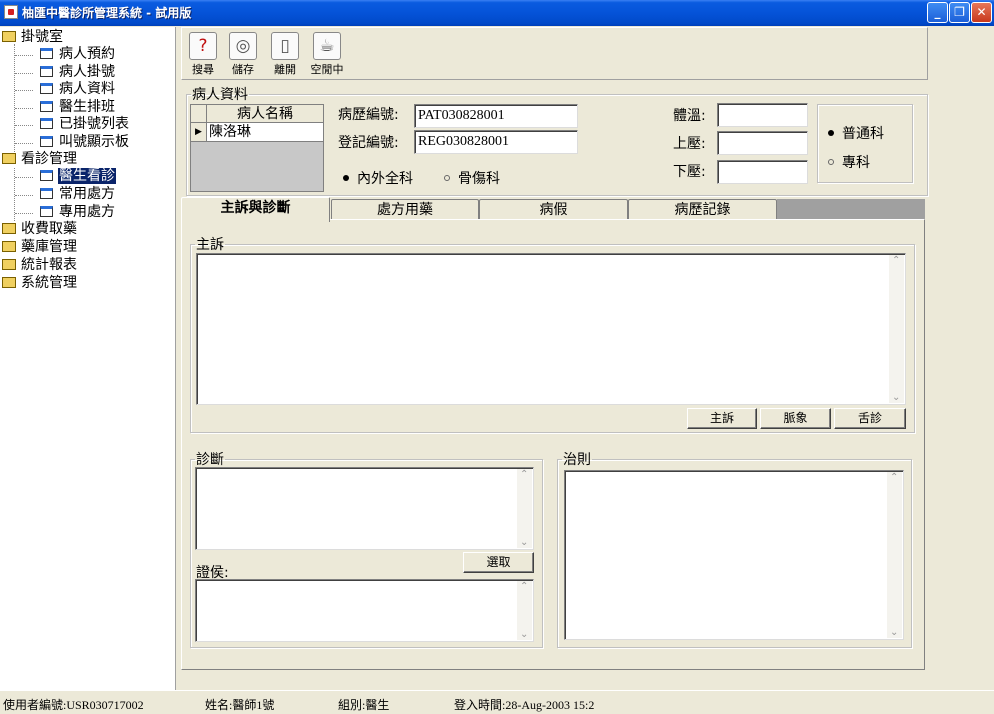  I want to click on tree-item-label: 專用處方, so click(87, 212).